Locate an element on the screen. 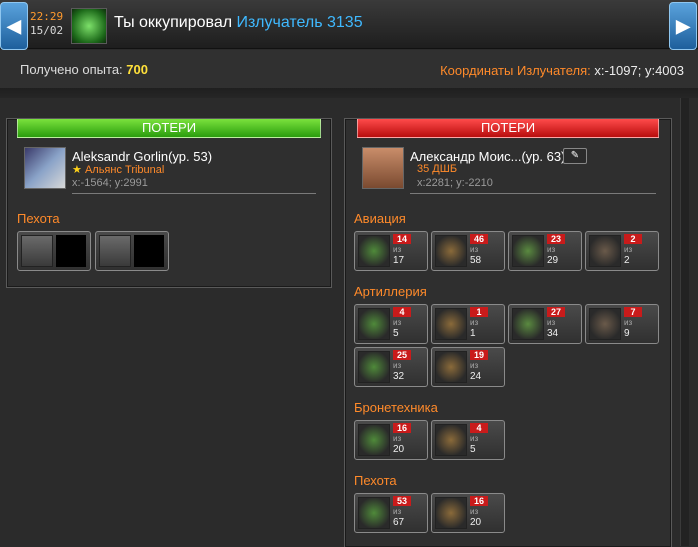  category-aviation: Авиация is located at coordinates (380, 218).